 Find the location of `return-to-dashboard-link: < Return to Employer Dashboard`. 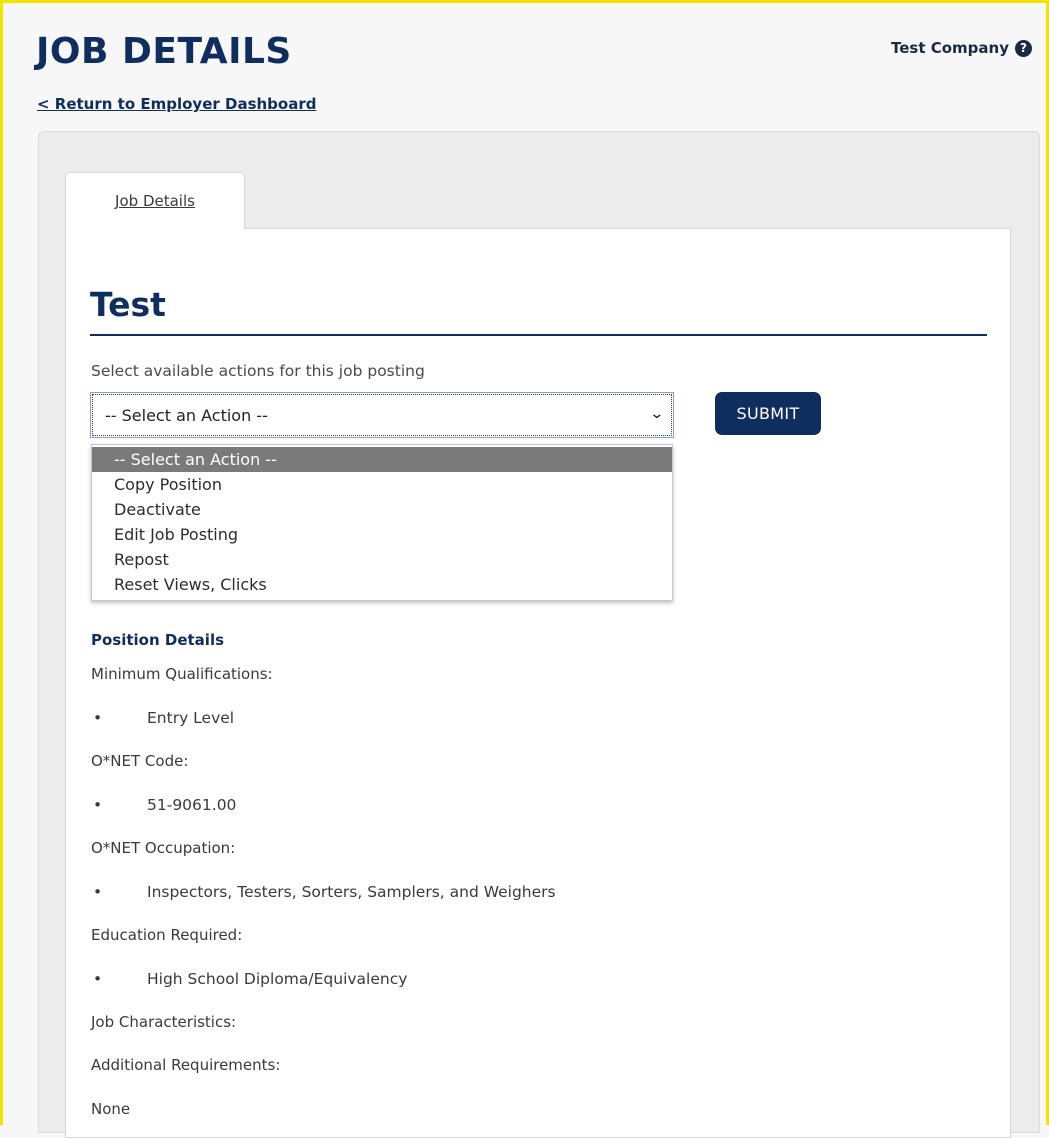

return-to-dashboard-link: < Return to Employer Dashboard is located at coordinates (176, 104).